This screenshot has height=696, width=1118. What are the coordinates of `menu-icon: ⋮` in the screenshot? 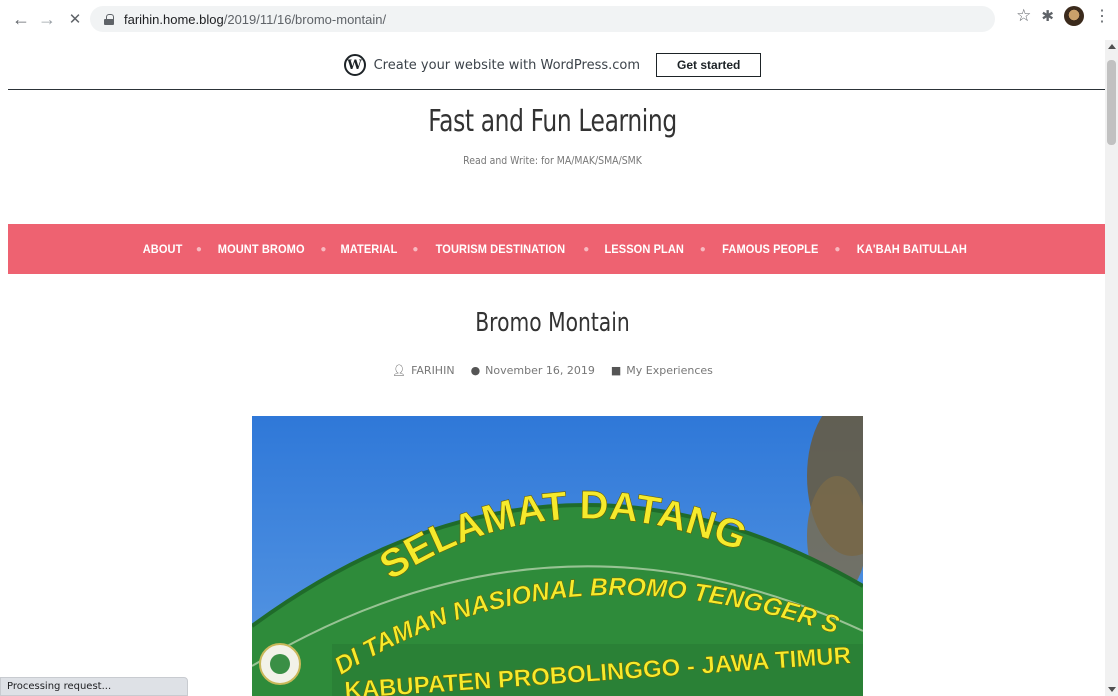 It's located at (1102, 16).